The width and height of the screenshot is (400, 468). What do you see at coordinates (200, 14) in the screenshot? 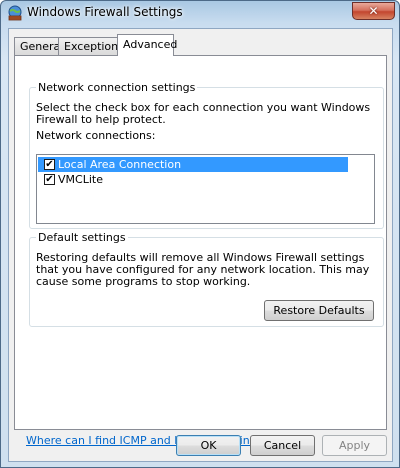
I see `title-bar: Windows Firewall Settings ✕` at bounding box center [200, 14].